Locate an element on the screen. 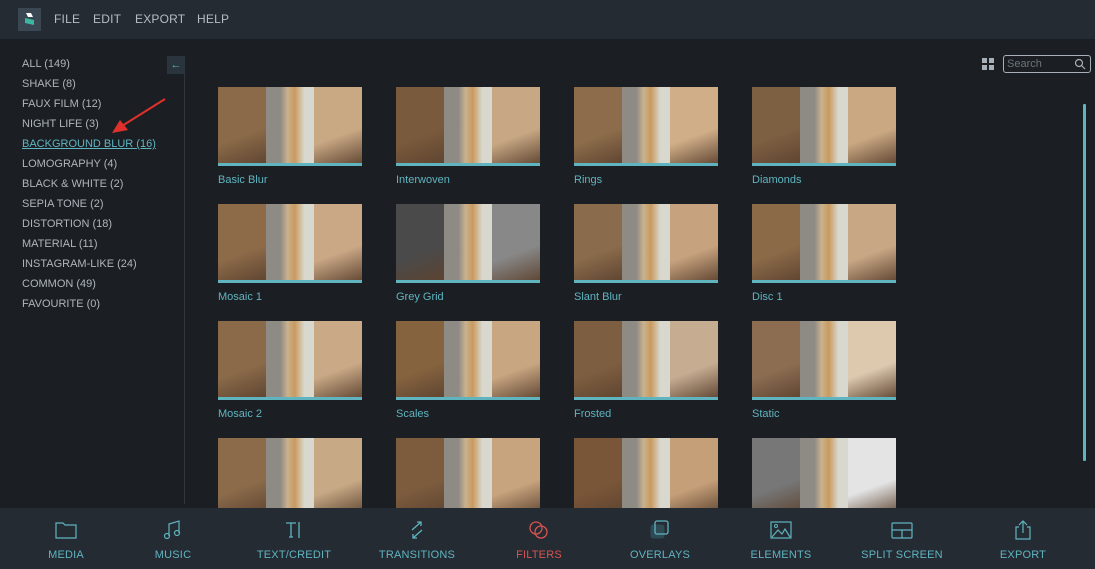  filter-name: Disc 1 is located at coordinates (767, 297).